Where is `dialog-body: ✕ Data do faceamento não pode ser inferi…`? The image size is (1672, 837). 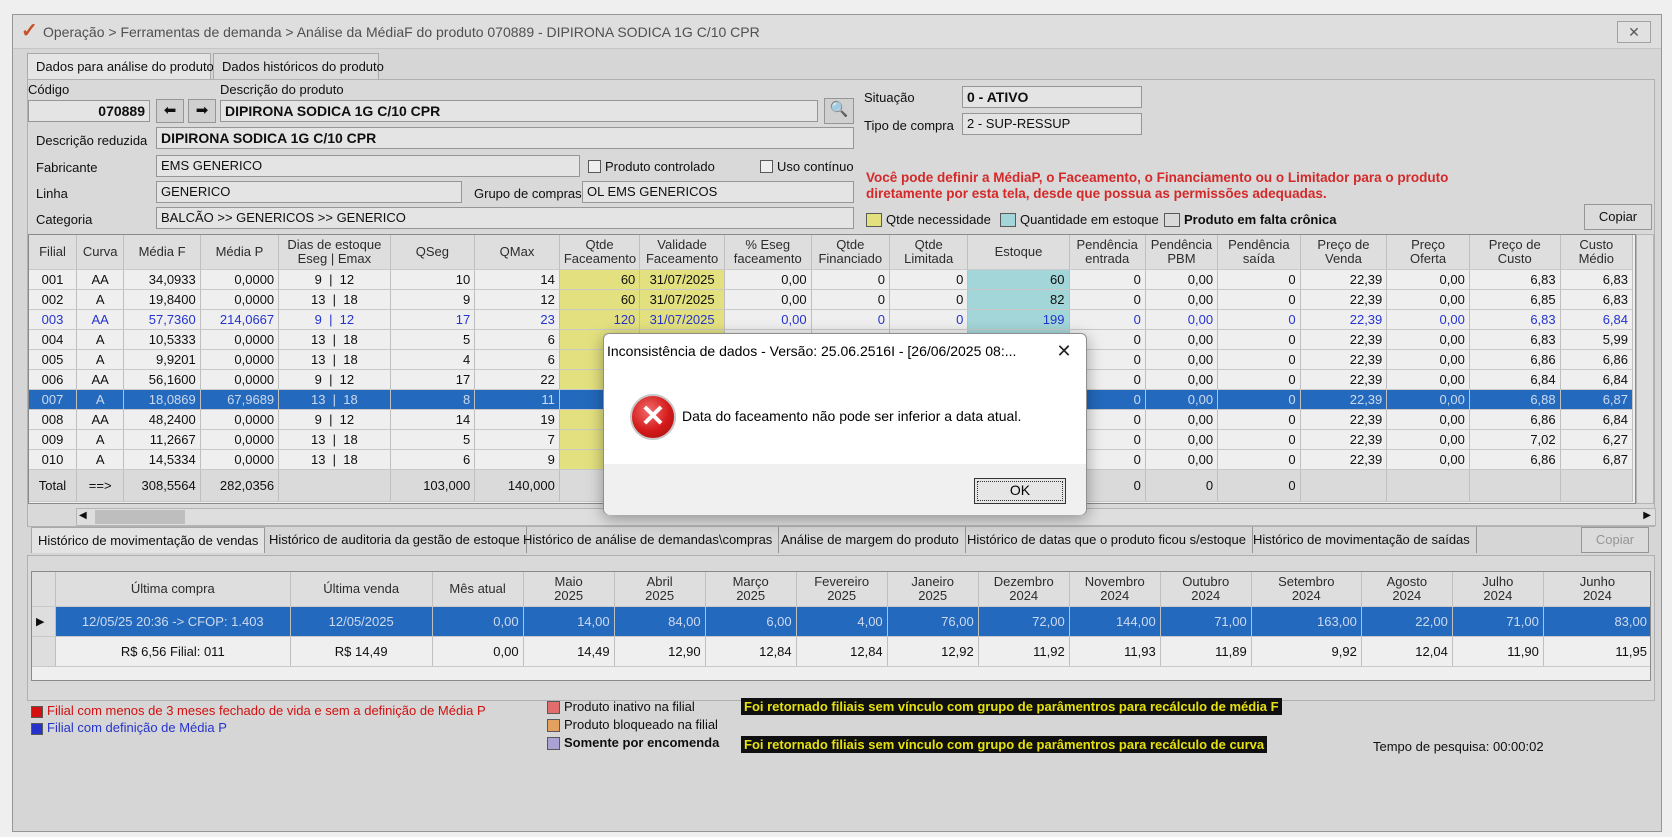
dialog-body: ✕ Data do faceamento não pode ser inferi… is located at coordinates (845, 416).